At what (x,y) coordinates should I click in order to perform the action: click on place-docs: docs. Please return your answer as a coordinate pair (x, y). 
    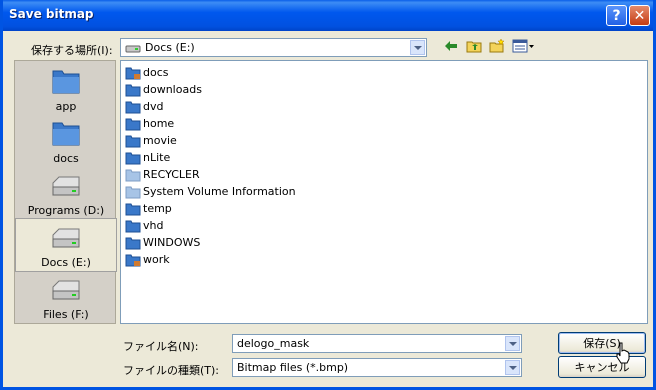
    Looking at the image, I should click on (66, 141).